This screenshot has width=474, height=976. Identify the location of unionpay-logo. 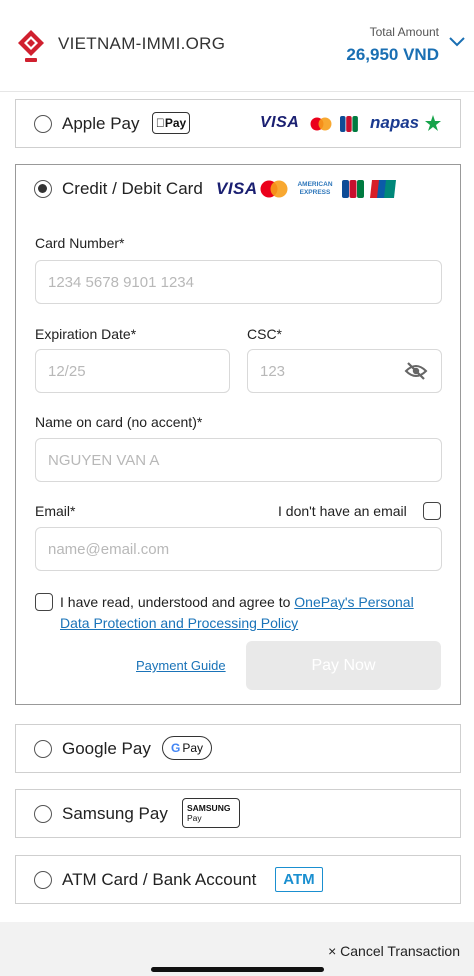
(383, 189).